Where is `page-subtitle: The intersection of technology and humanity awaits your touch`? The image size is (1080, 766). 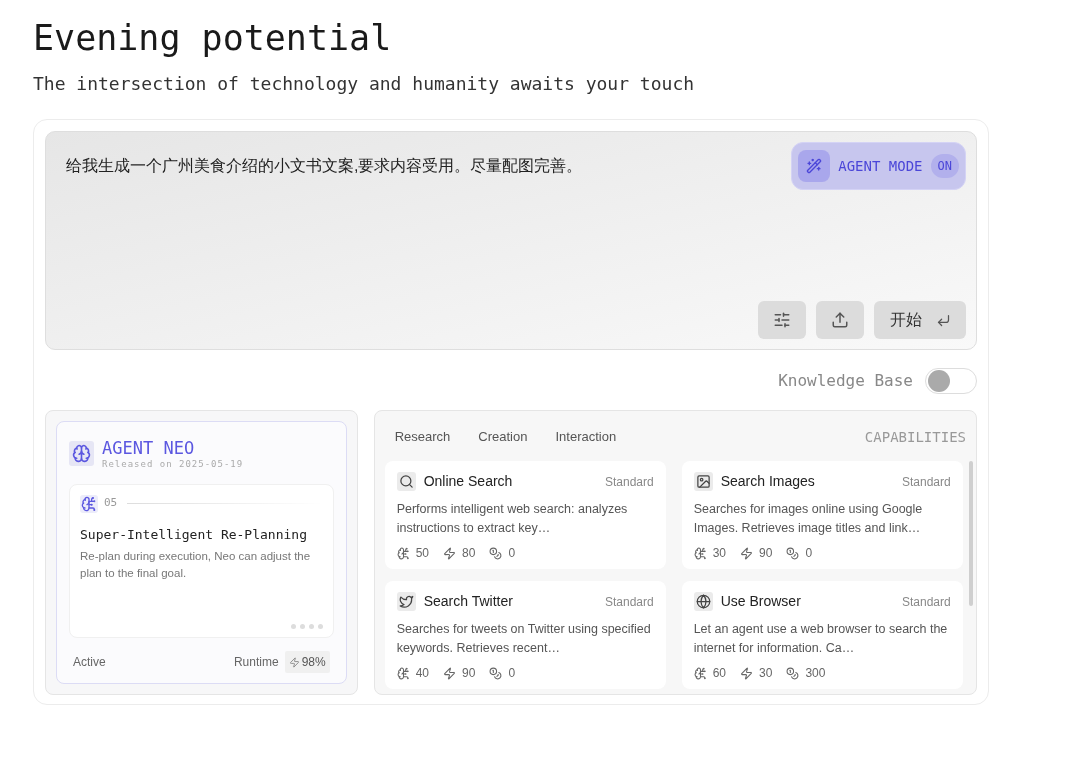
page-subtitle: The intersection of technology and humanity awaits your touch is located at coordinates (364, 84).